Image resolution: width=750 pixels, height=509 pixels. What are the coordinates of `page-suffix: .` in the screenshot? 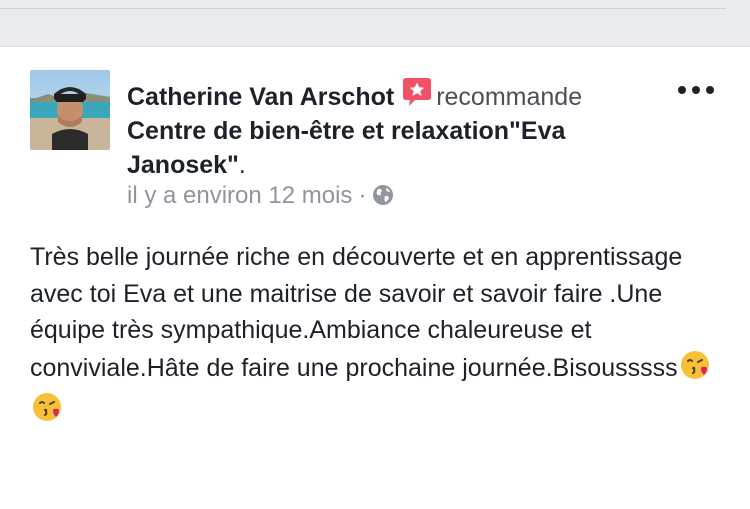 It's located at (242, 165).